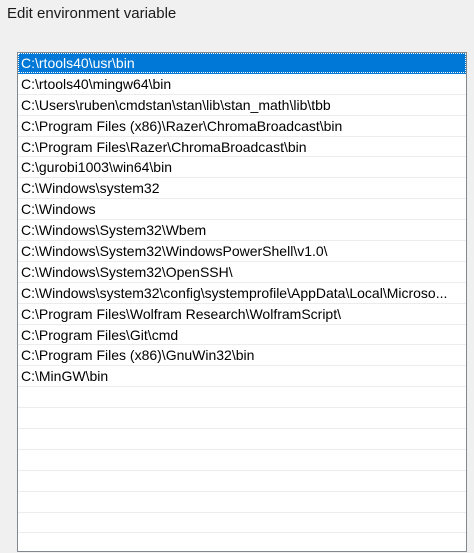 The width and height of the screenshot is (474, 553). Describe the element at coordinates (92, 13) in the screenshot. I see `dialog-title: Edit environment variable` at that location.